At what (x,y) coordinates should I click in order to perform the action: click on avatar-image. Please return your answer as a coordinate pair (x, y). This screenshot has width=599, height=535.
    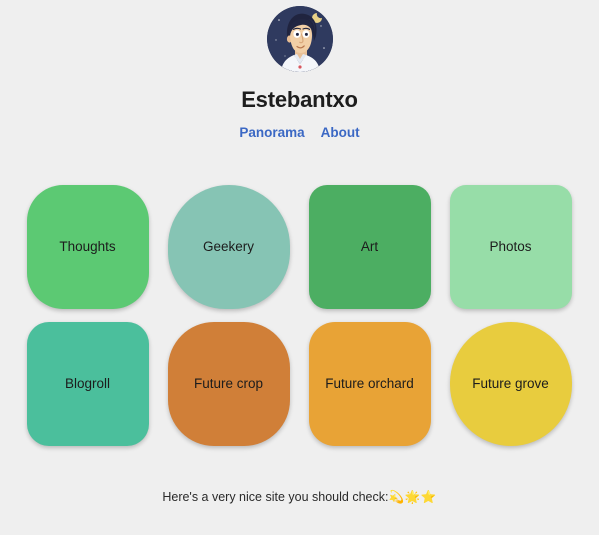
    Looking at the image, I should click on (299, 39).